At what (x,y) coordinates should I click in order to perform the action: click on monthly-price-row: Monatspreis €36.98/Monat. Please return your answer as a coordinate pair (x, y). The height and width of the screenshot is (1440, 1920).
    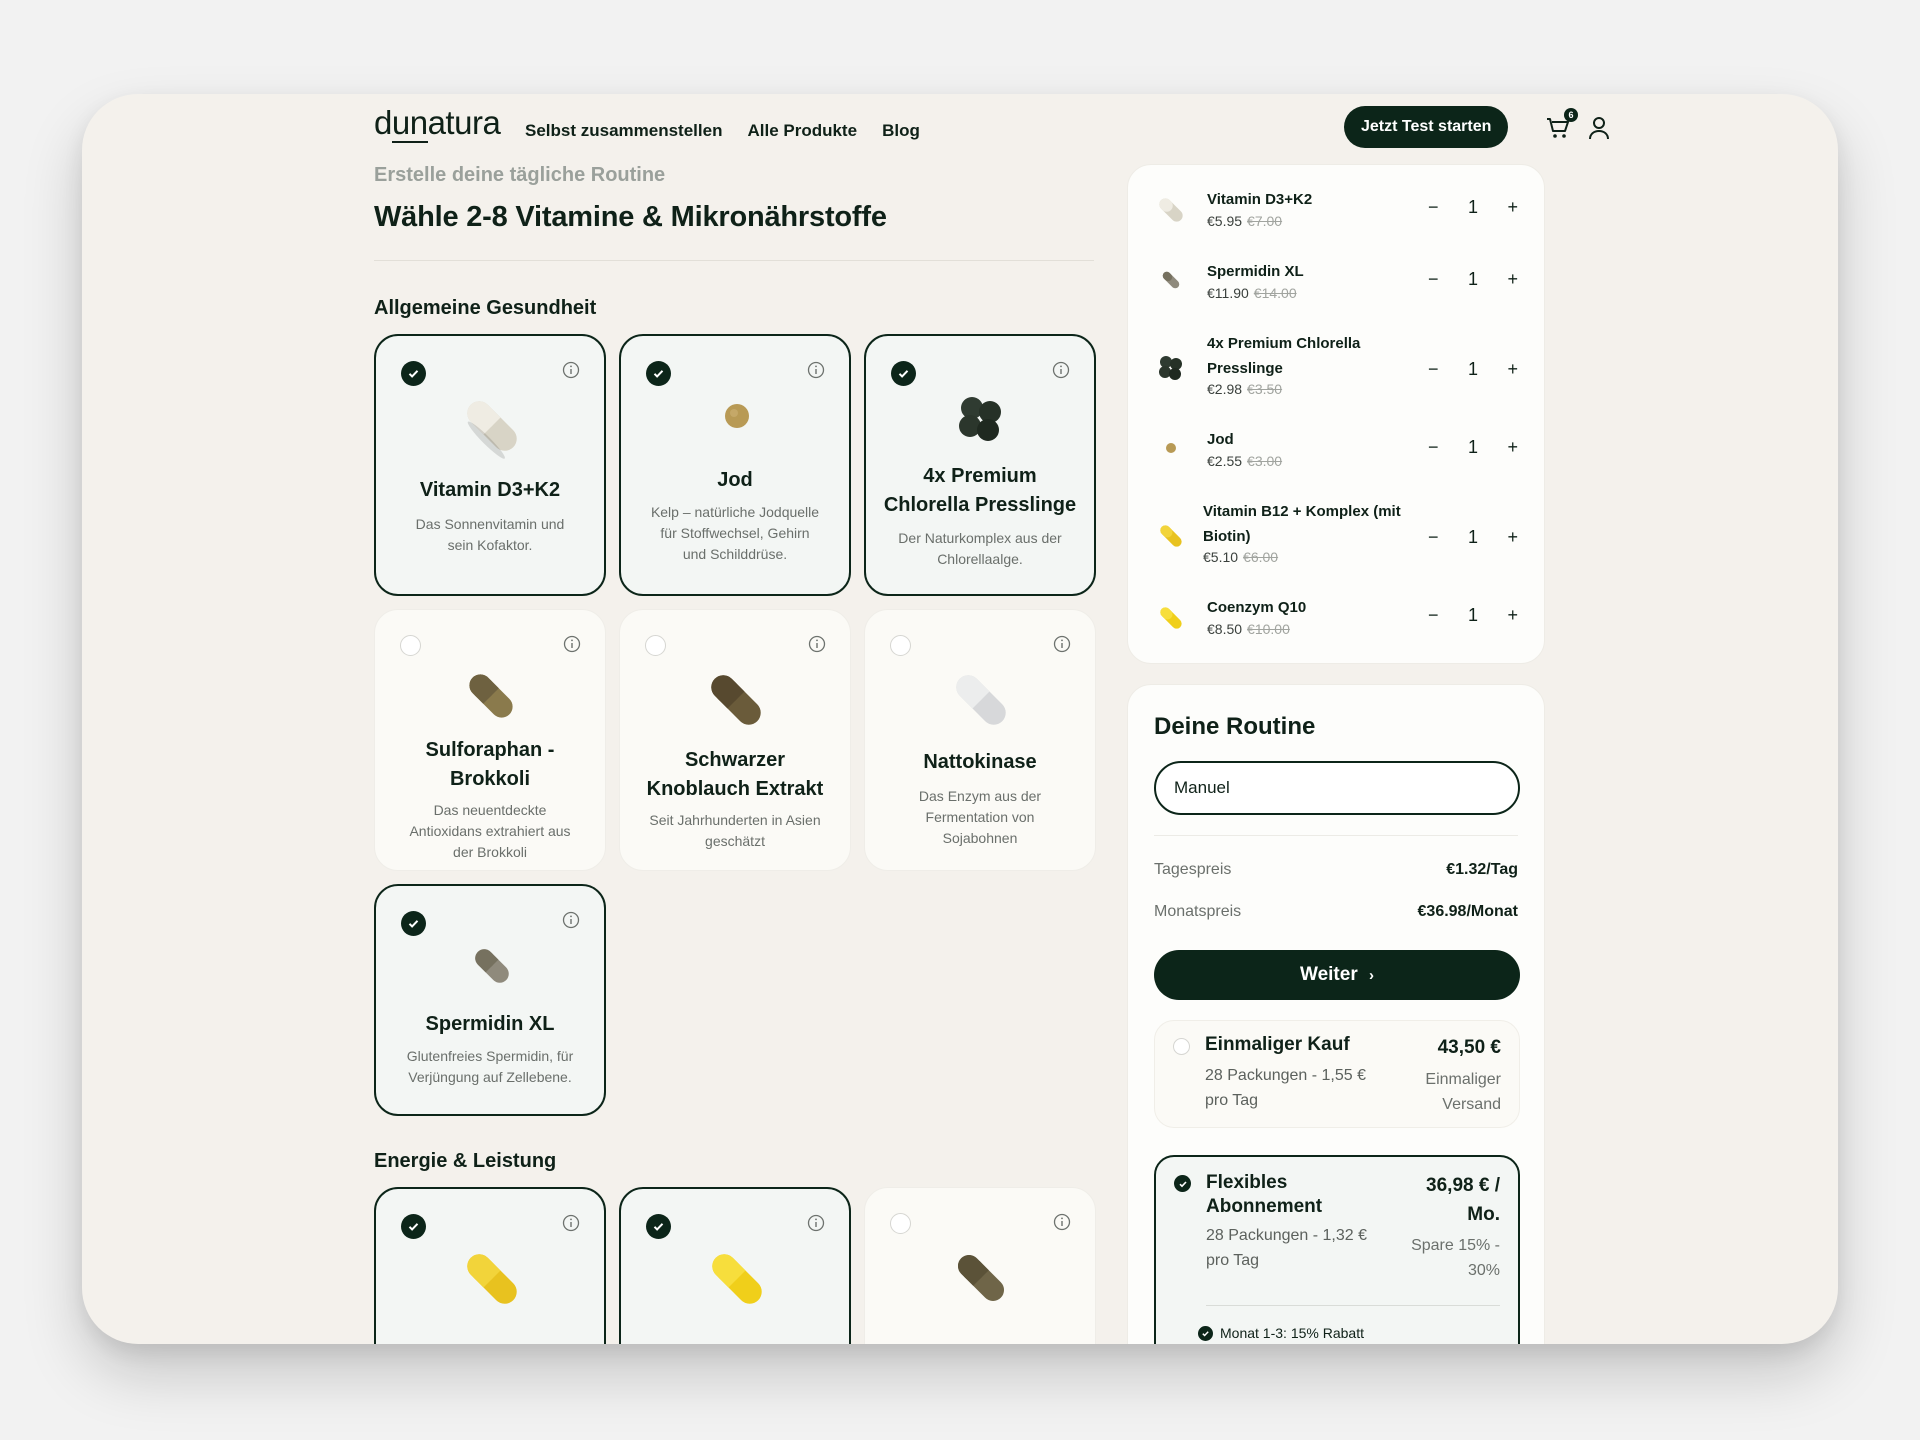
    Looking at the image, I should click on (1336, 912).